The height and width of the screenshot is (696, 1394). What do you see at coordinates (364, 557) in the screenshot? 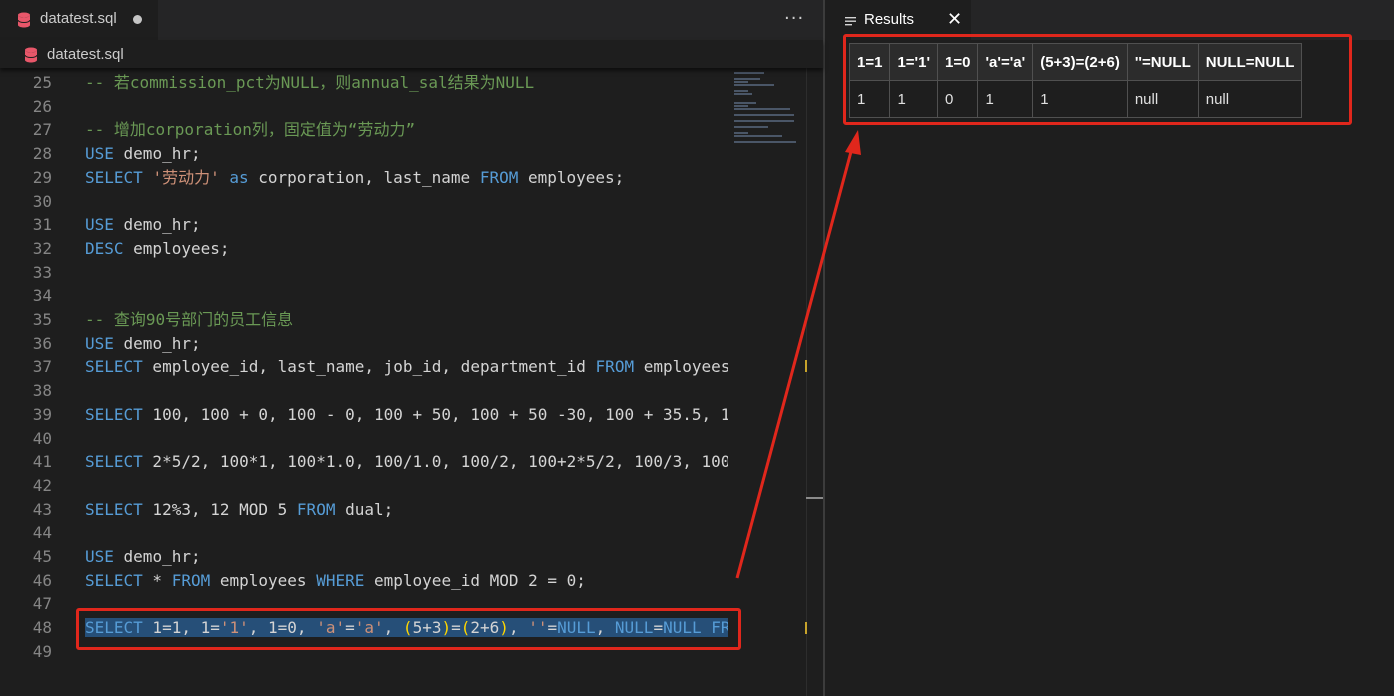
I see `code-line: 45 USE demo_hr;` at bounding box center [364, 557].